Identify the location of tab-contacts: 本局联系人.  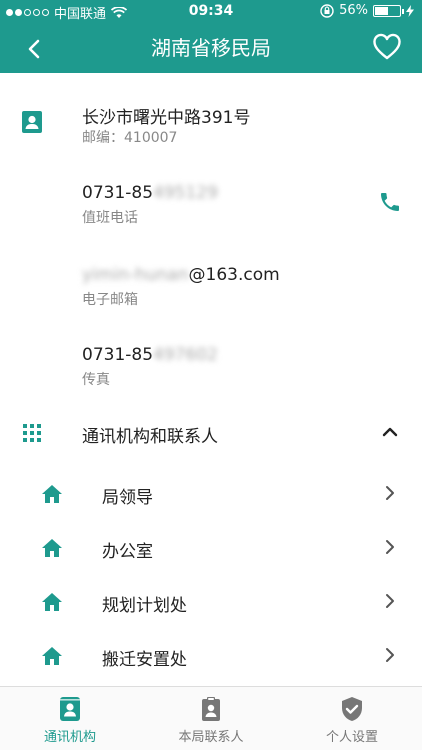
(211, 718).